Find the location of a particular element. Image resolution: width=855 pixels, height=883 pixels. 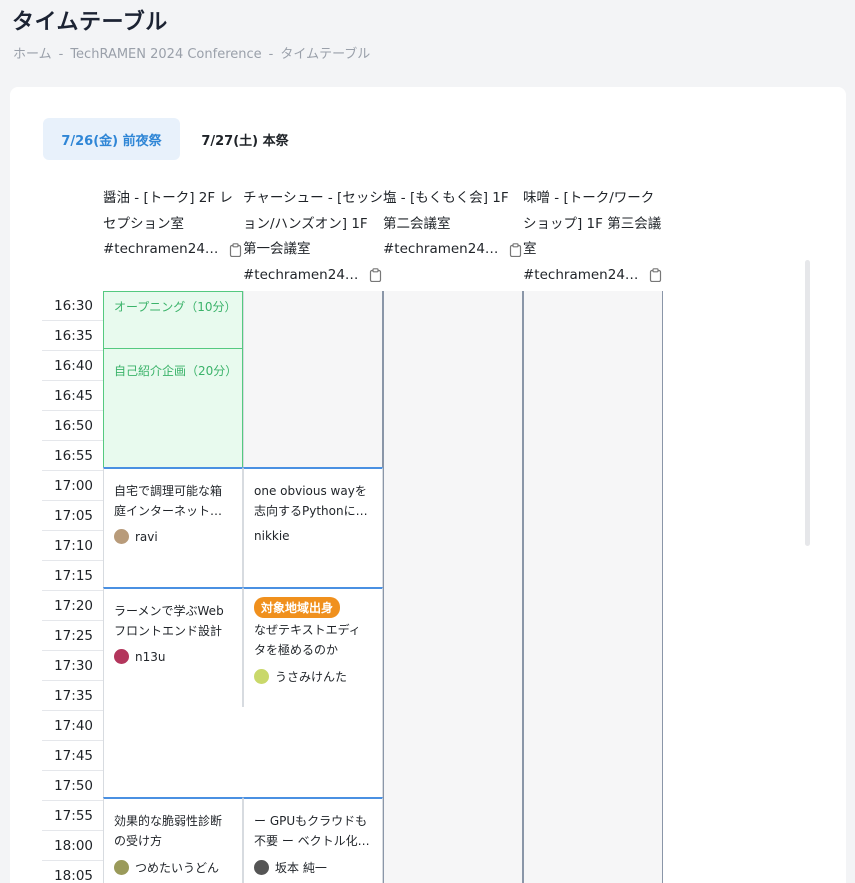

session-speaker: ravi is located at coordinates (173, 536).